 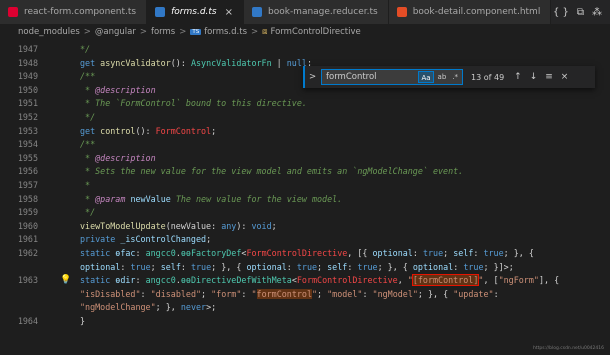 What do you see at coordinates (392, 77) in the screenshot?
I see `find-input: formControl Aa ab .*` at bounding box center [392, 77].